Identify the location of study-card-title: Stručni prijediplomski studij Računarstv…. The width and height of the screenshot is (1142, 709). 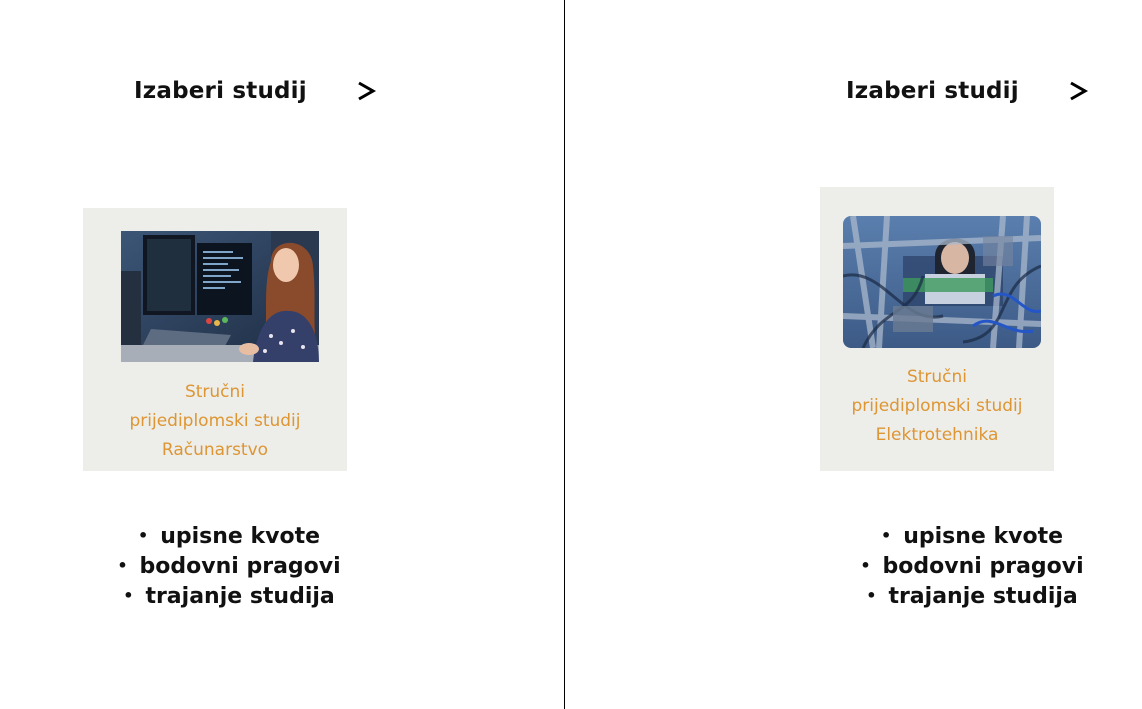
(215, 421).